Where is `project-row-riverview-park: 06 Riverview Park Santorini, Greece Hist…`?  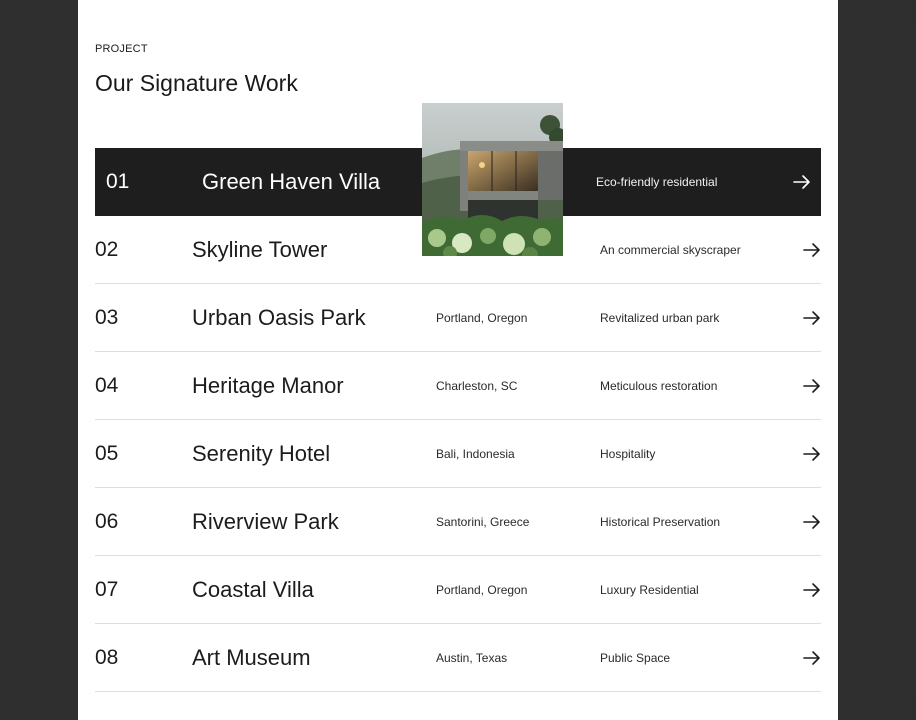 project-row-riverview-park: 06 Riverview Park Santorini, Greece Hist… is located at coordinates (458, 522).